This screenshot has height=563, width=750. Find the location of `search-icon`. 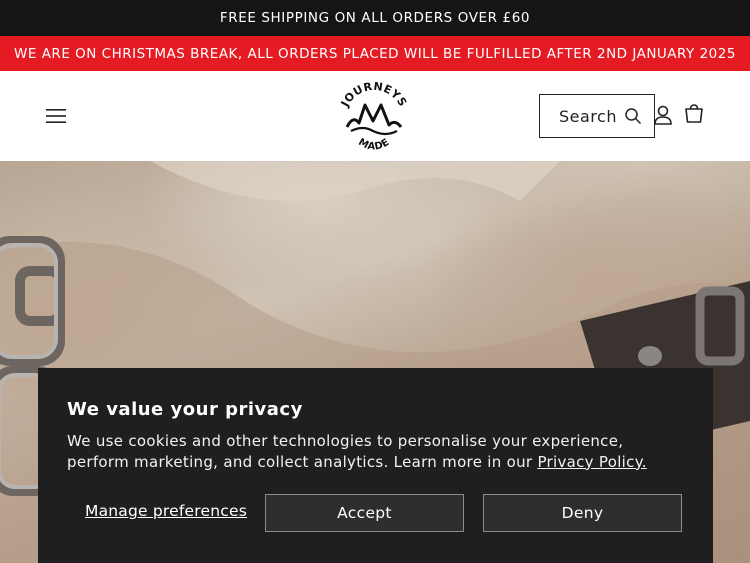

search-icon is located at coordinates (633, 116).